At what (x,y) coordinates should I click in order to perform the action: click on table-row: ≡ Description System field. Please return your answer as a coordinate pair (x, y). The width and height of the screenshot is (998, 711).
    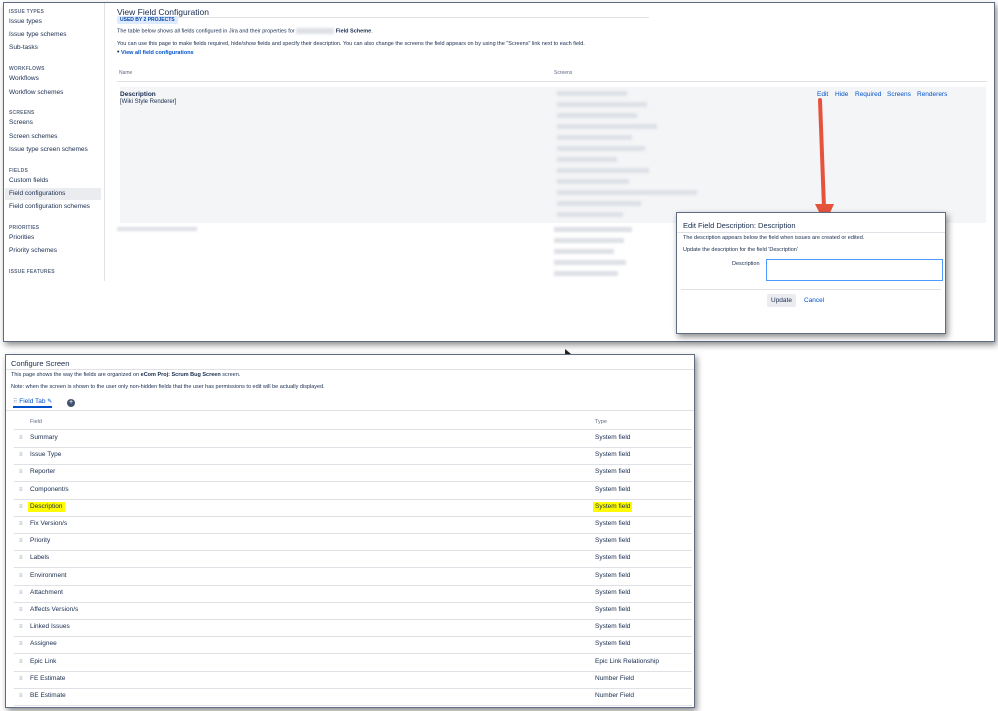
    Looking at the image, I should click on (353, 508).